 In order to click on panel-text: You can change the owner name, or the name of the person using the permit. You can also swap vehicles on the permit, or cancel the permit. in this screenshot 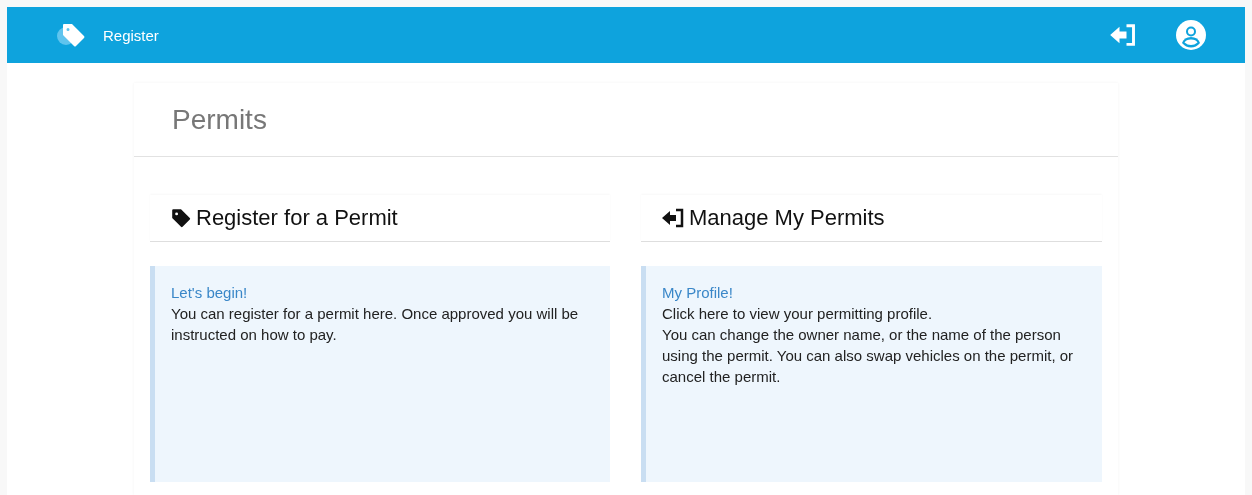, I will do `click(868, 356)`.